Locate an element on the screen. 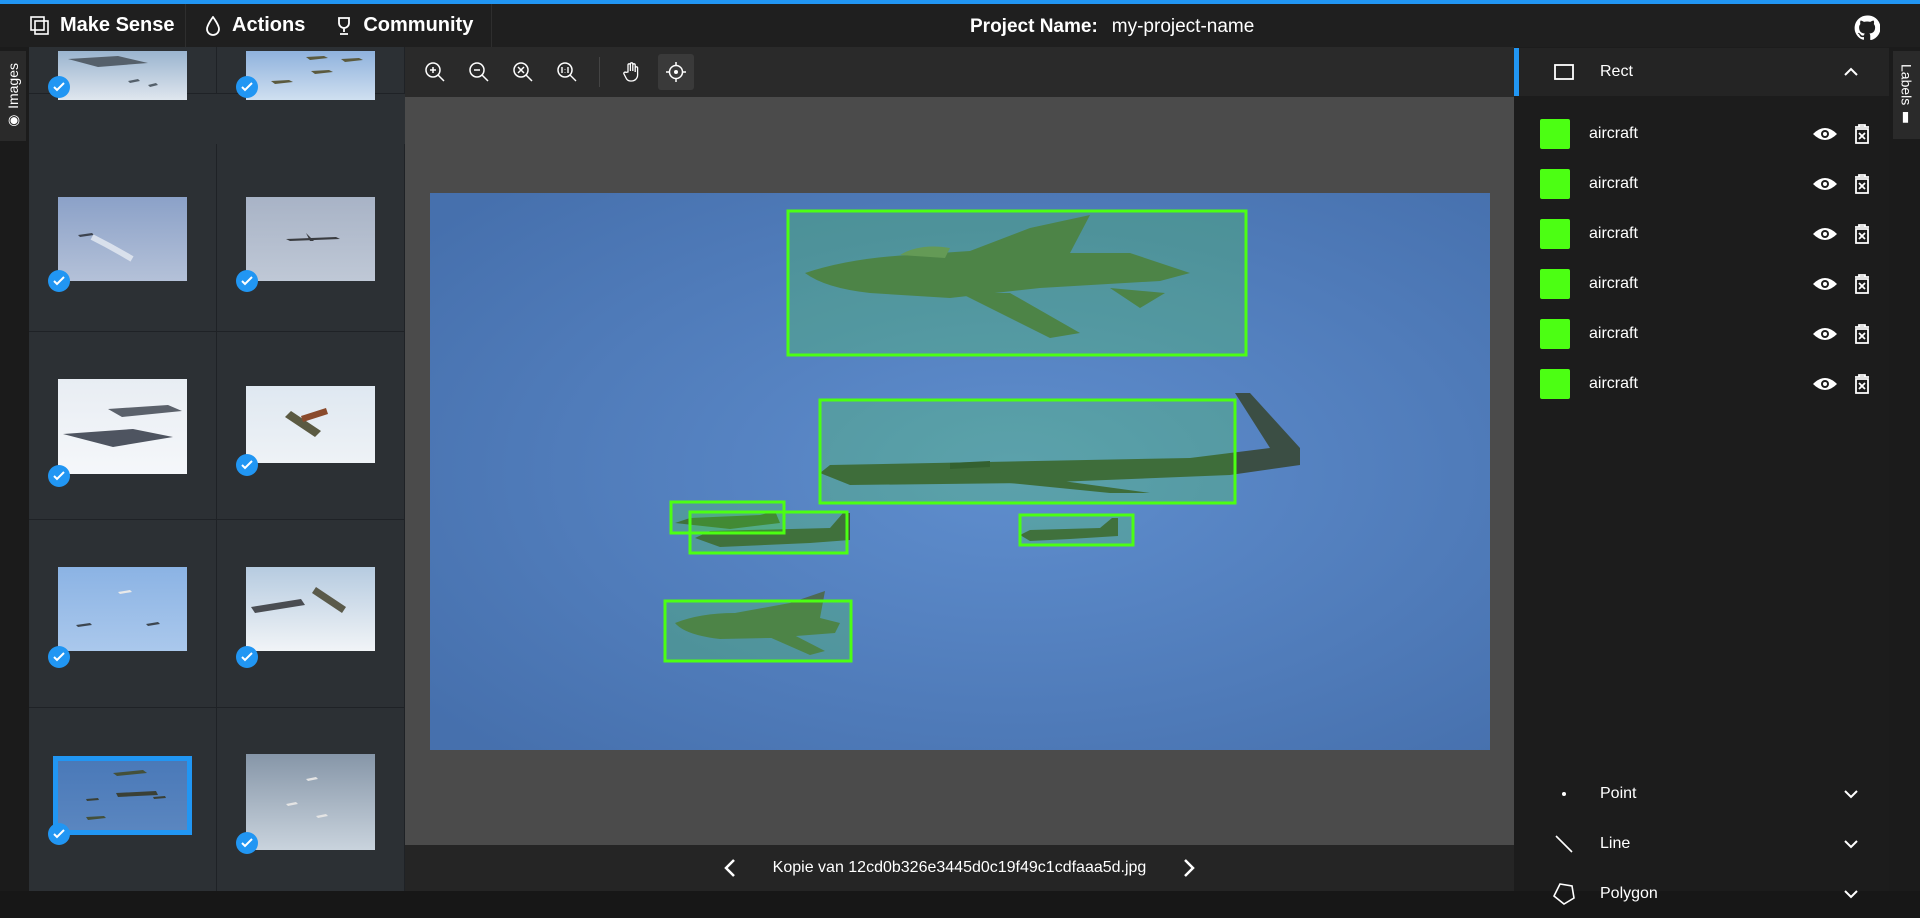 The image size is (1920, 918). project-name-value: my-project-name is located at coordinates (1183, 27).